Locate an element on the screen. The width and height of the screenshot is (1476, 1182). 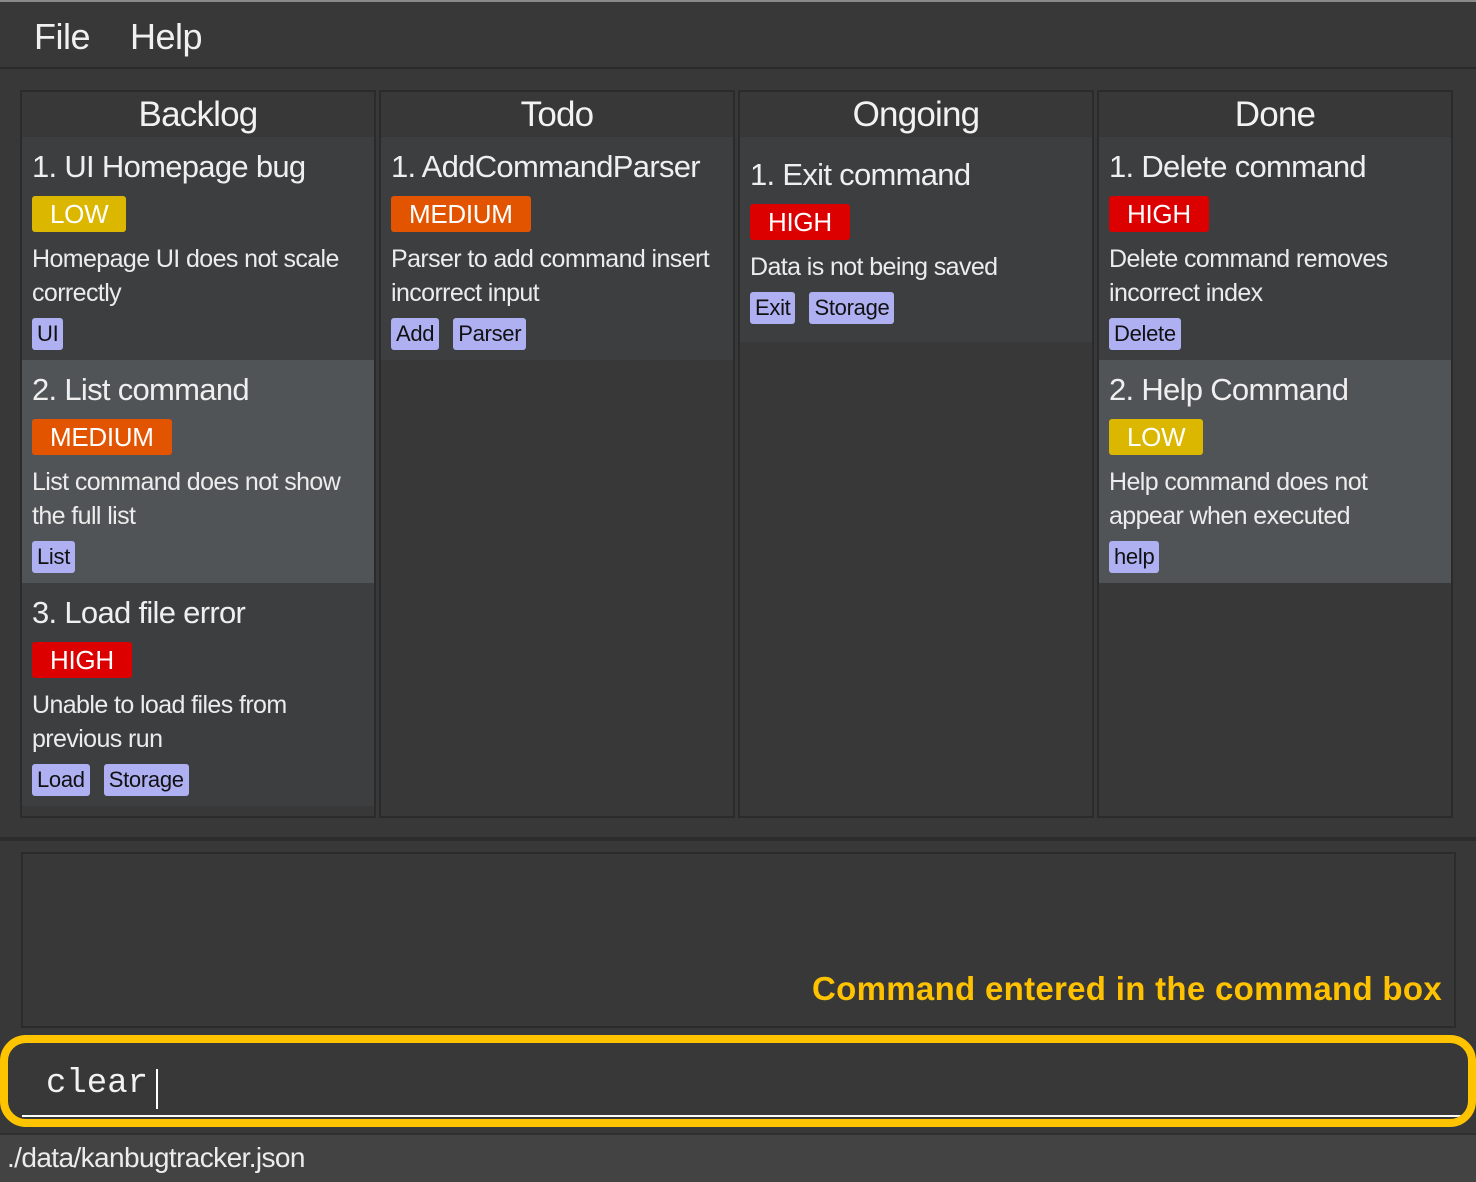
bug-title: 1. AddCommandParser is located at coordinates (546, 166).